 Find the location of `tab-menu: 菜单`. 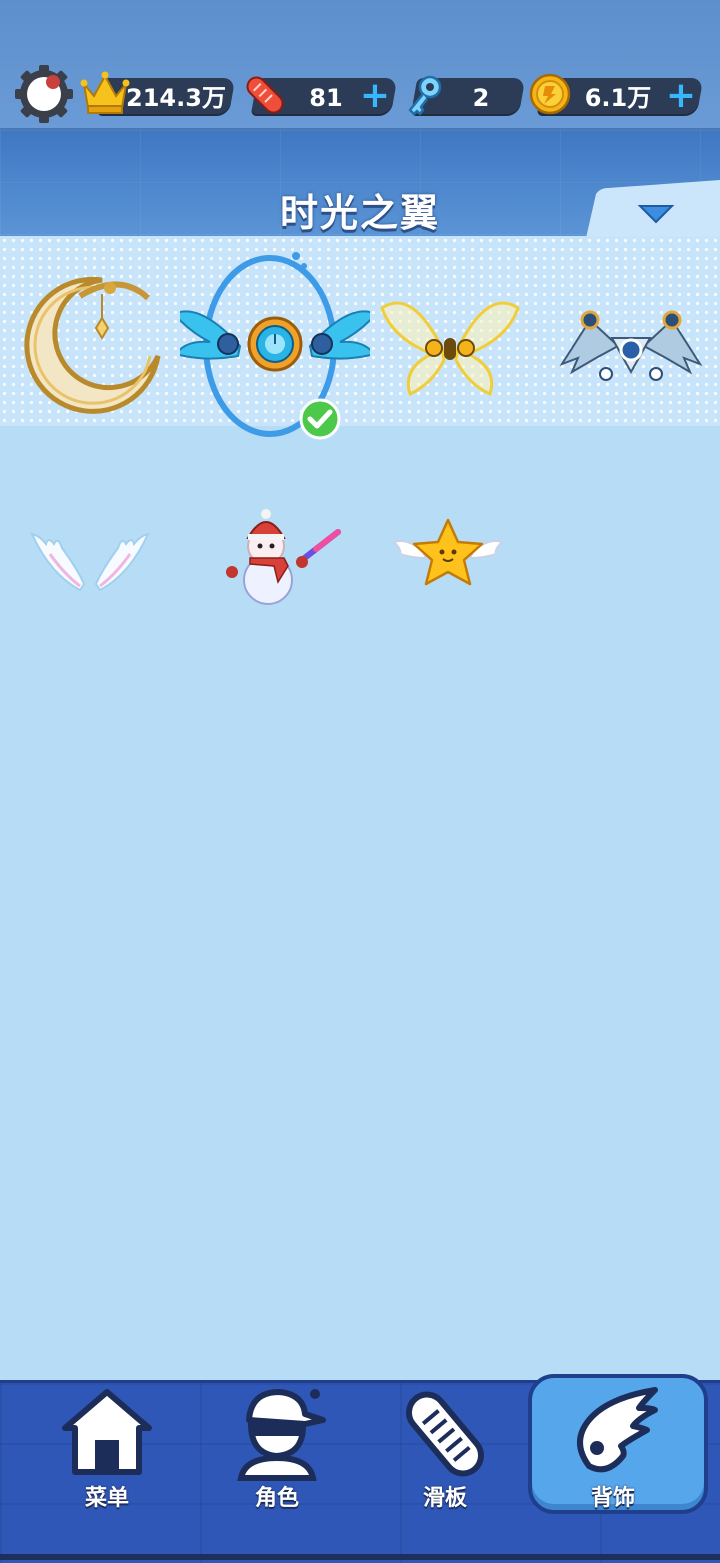

tab-menu: 菜单 is located at coordinates (107, 1452).